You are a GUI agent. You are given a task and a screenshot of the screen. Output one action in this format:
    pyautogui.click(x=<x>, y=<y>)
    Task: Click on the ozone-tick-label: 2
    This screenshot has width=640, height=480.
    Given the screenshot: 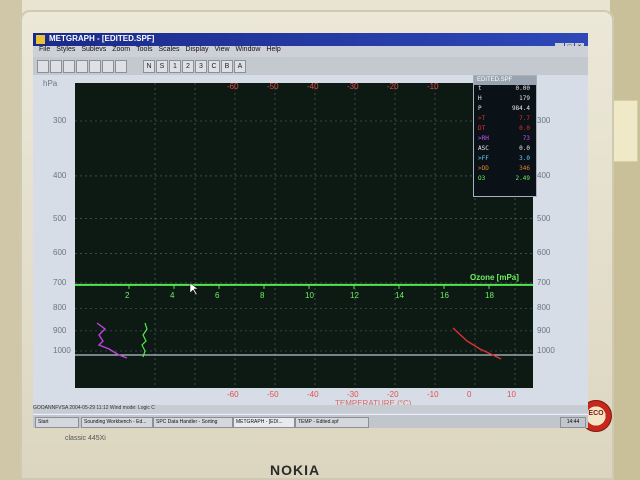 What is the action you would take?
    pyautogui.click(x=127, y=295)
    